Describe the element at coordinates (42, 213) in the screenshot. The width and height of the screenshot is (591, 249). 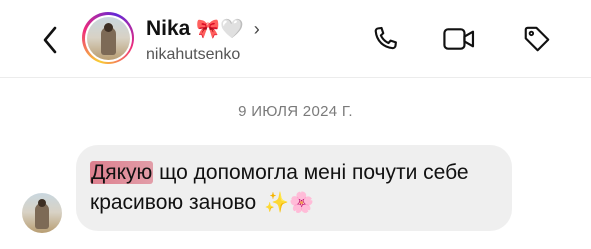
I see `sender-avatar` at that location.